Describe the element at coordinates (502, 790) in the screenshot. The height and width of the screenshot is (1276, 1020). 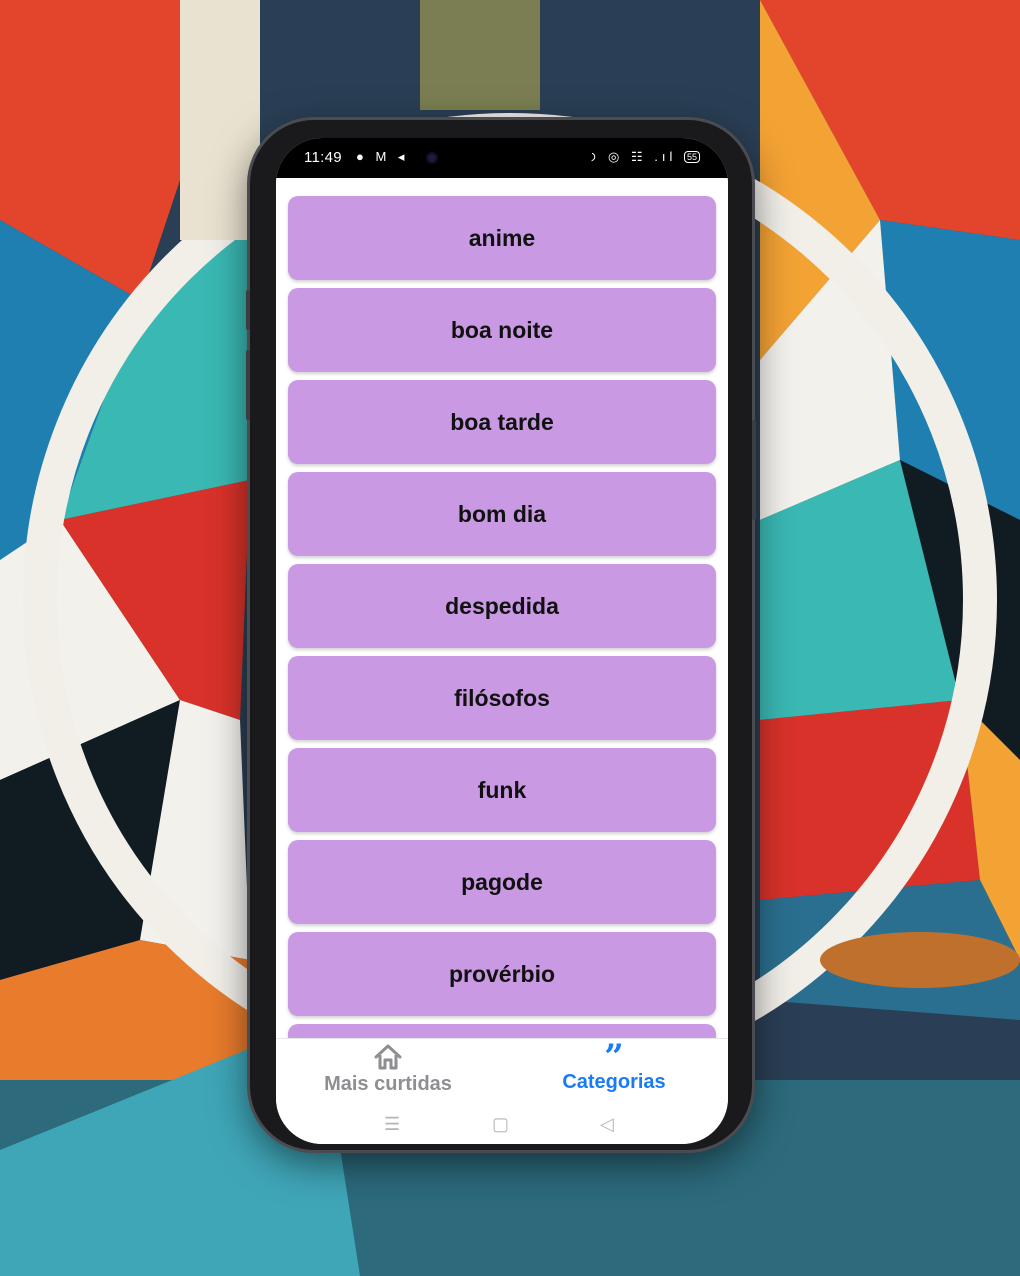
I see `category-item-funk: funk` at that location.